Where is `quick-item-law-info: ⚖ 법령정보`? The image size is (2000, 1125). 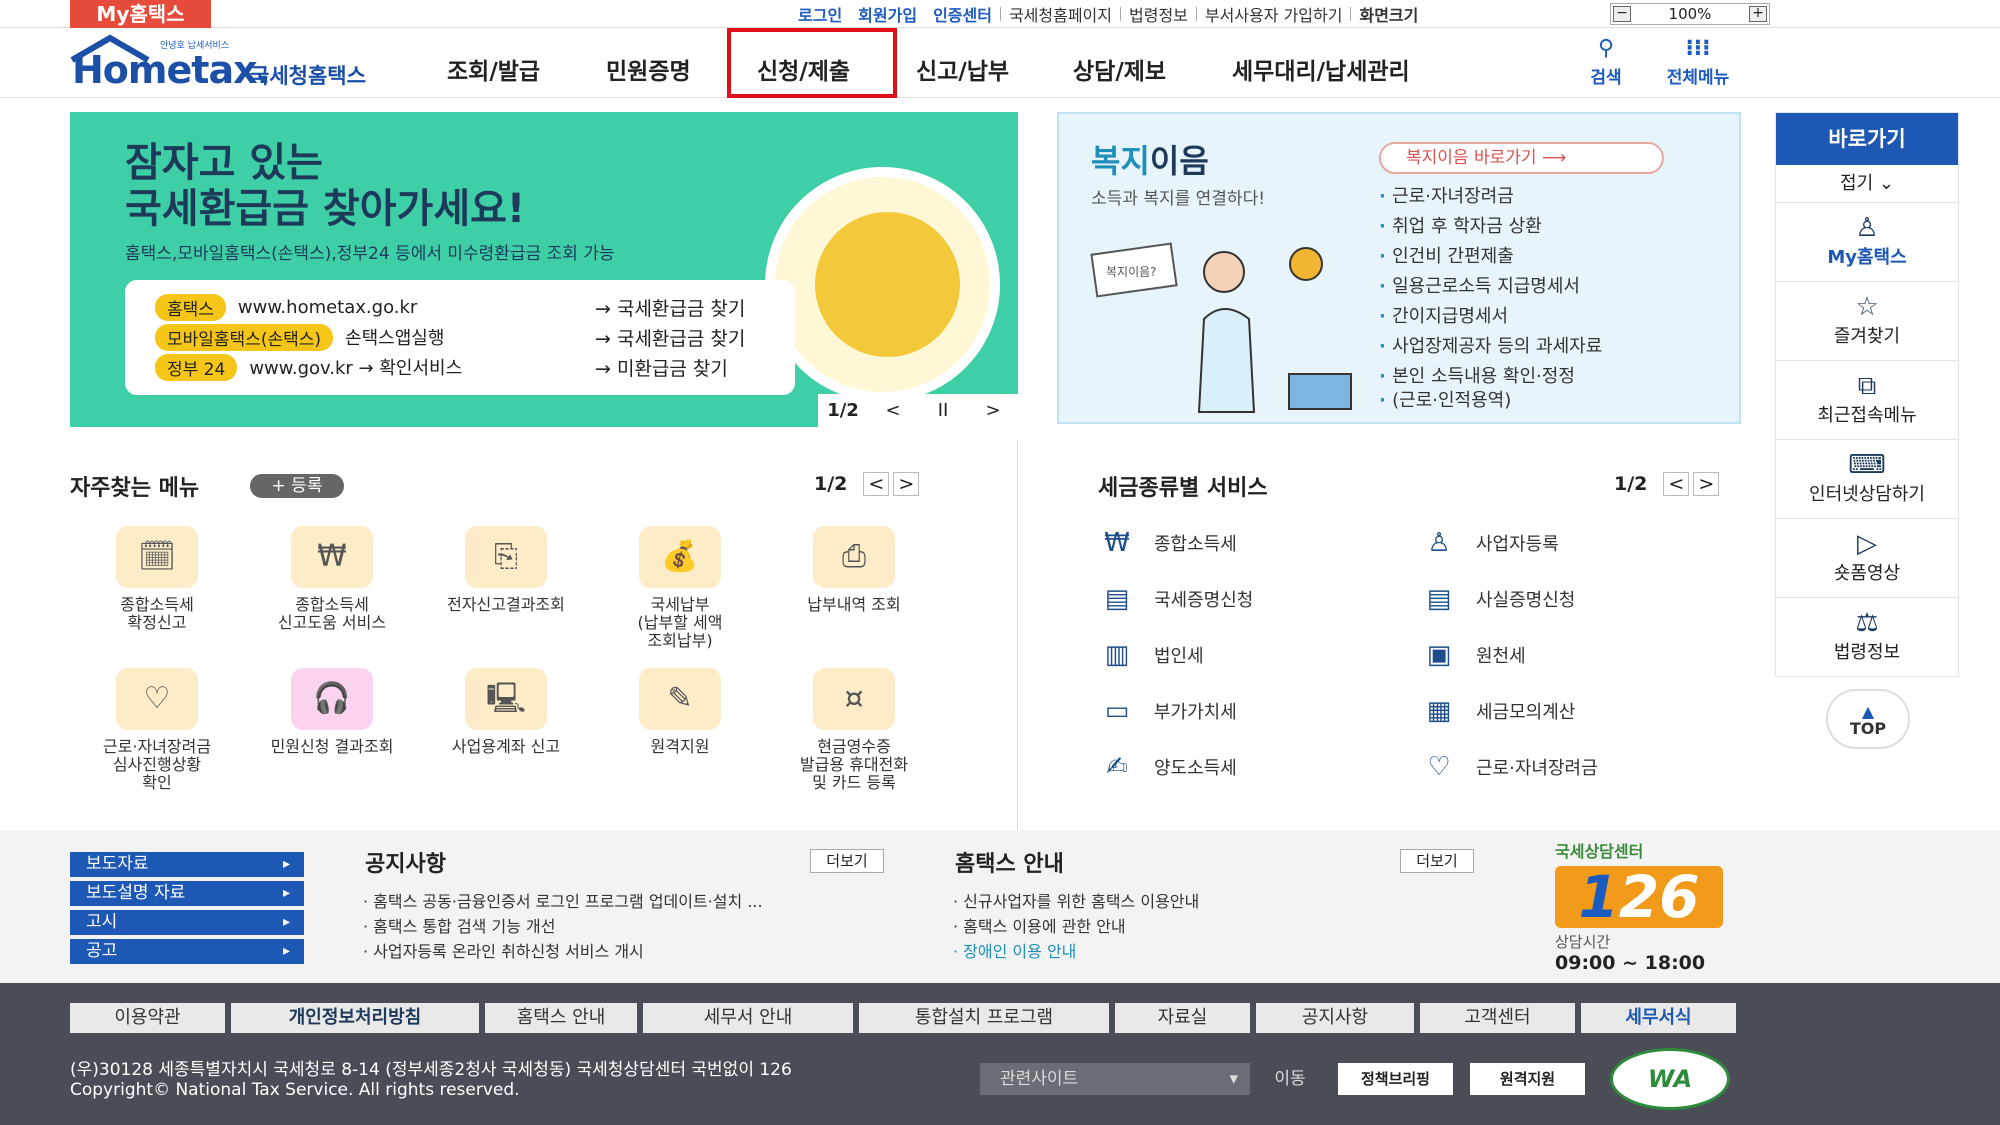
quick-item-law-info: ⚖ 법령정보 is located at coordinates (1867, 637).